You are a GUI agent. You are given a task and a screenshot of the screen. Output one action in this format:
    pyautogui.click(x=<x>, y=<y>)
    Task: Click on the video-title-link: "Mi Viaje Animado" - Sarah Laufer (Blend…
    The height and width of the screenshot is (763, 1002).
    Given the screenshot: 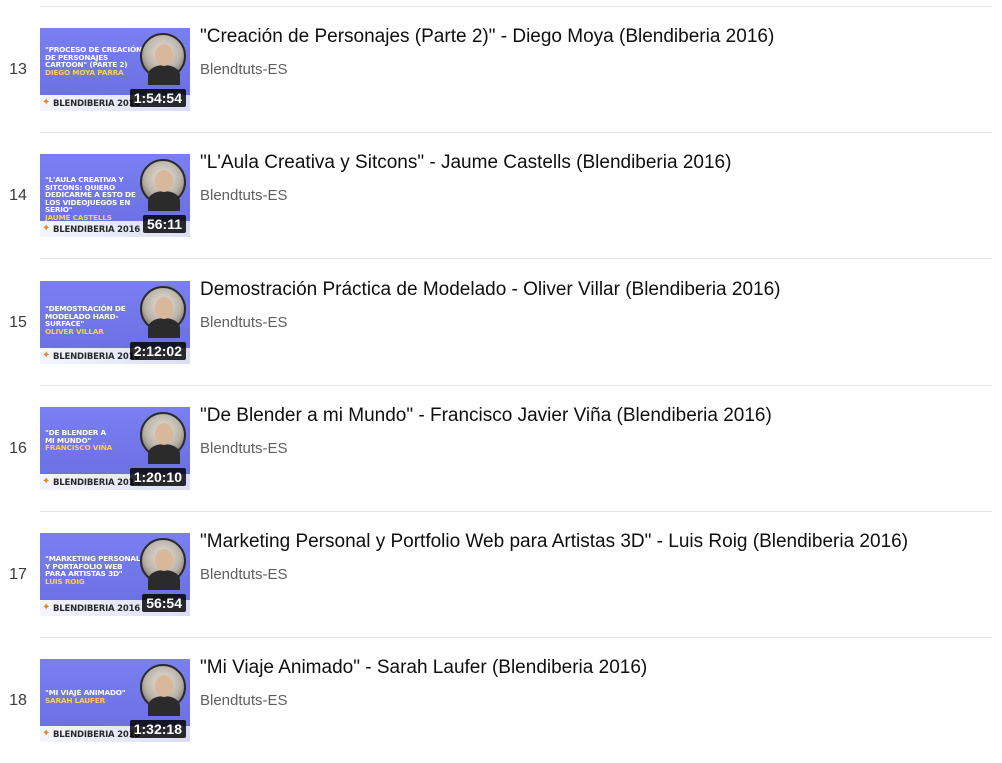 What is the action you would take?
    pyautogui.click(x=423, y=668)
    